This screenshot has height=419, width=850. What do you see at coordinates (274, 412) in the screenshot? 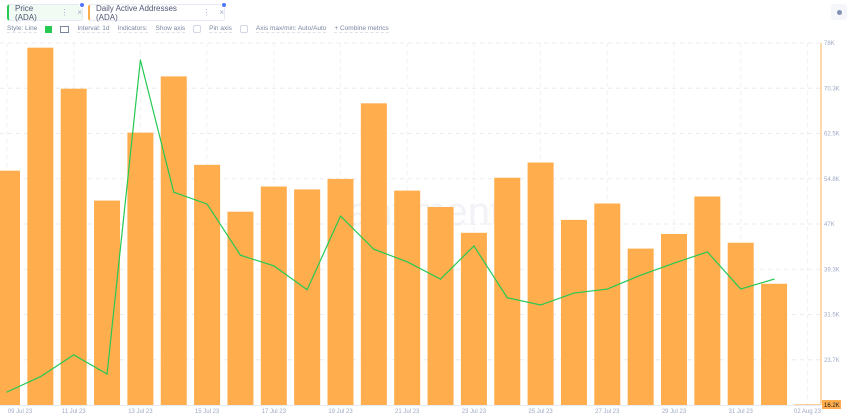
I see `x-tick-label: 17 Jul 23` at bounding box center [274, 412].